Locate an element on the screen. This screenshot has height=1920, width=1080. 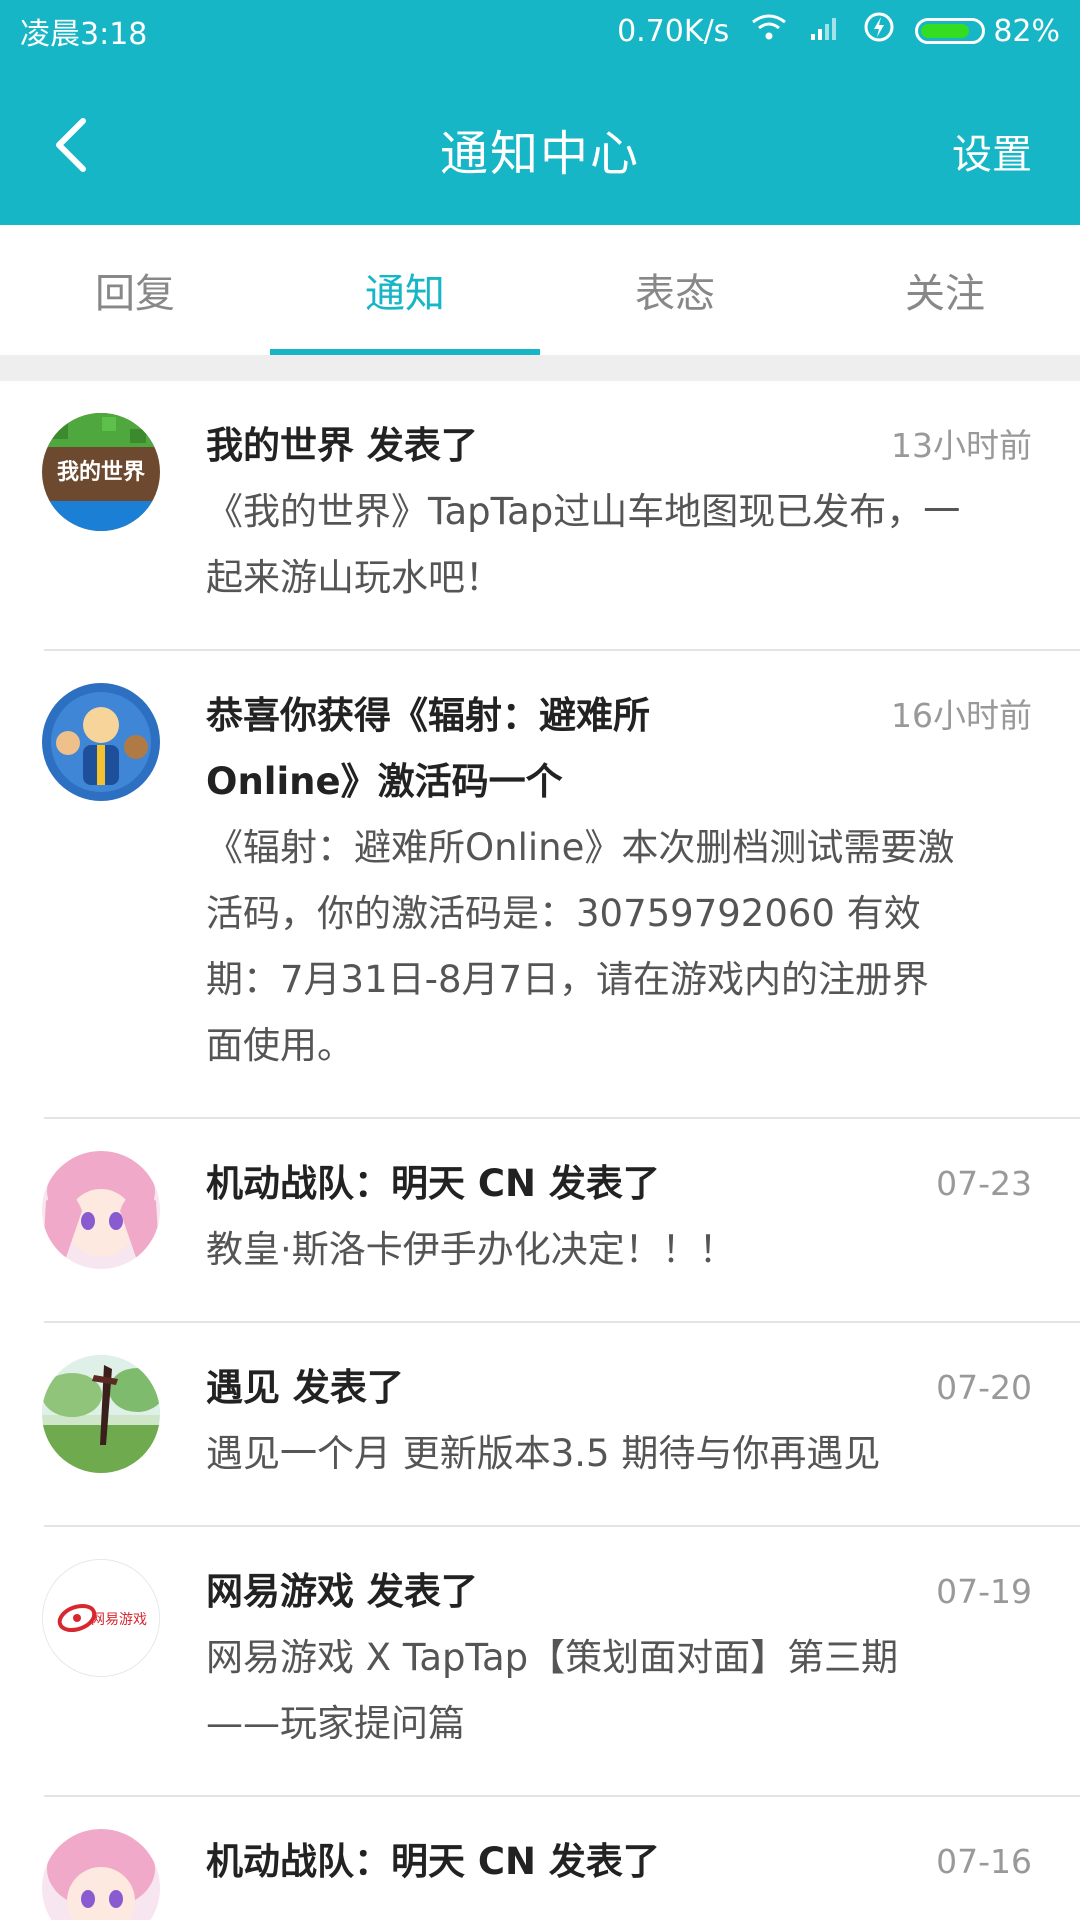
notification-content: 机动战队：明天 CN 发表了 07-16 is located at coordinates (619, 1874).